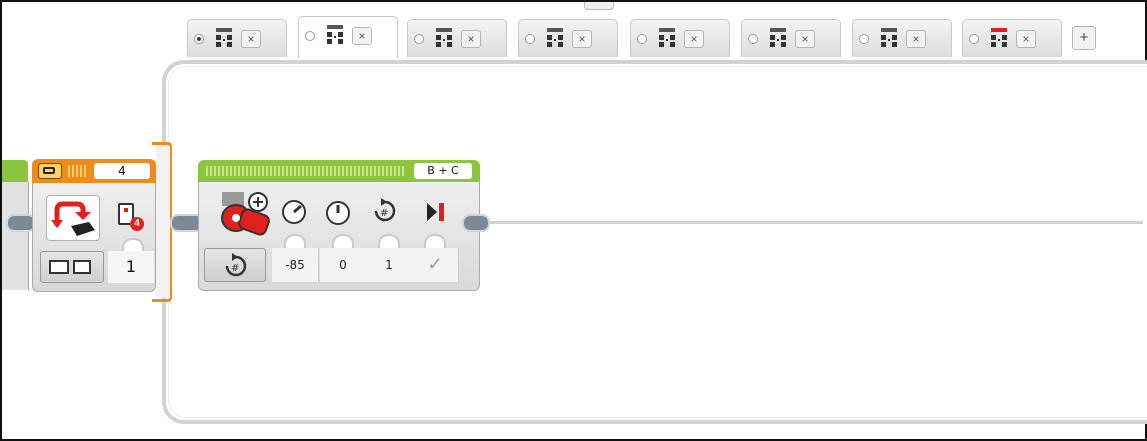  I want to click on header-dots, so click(78, 171).